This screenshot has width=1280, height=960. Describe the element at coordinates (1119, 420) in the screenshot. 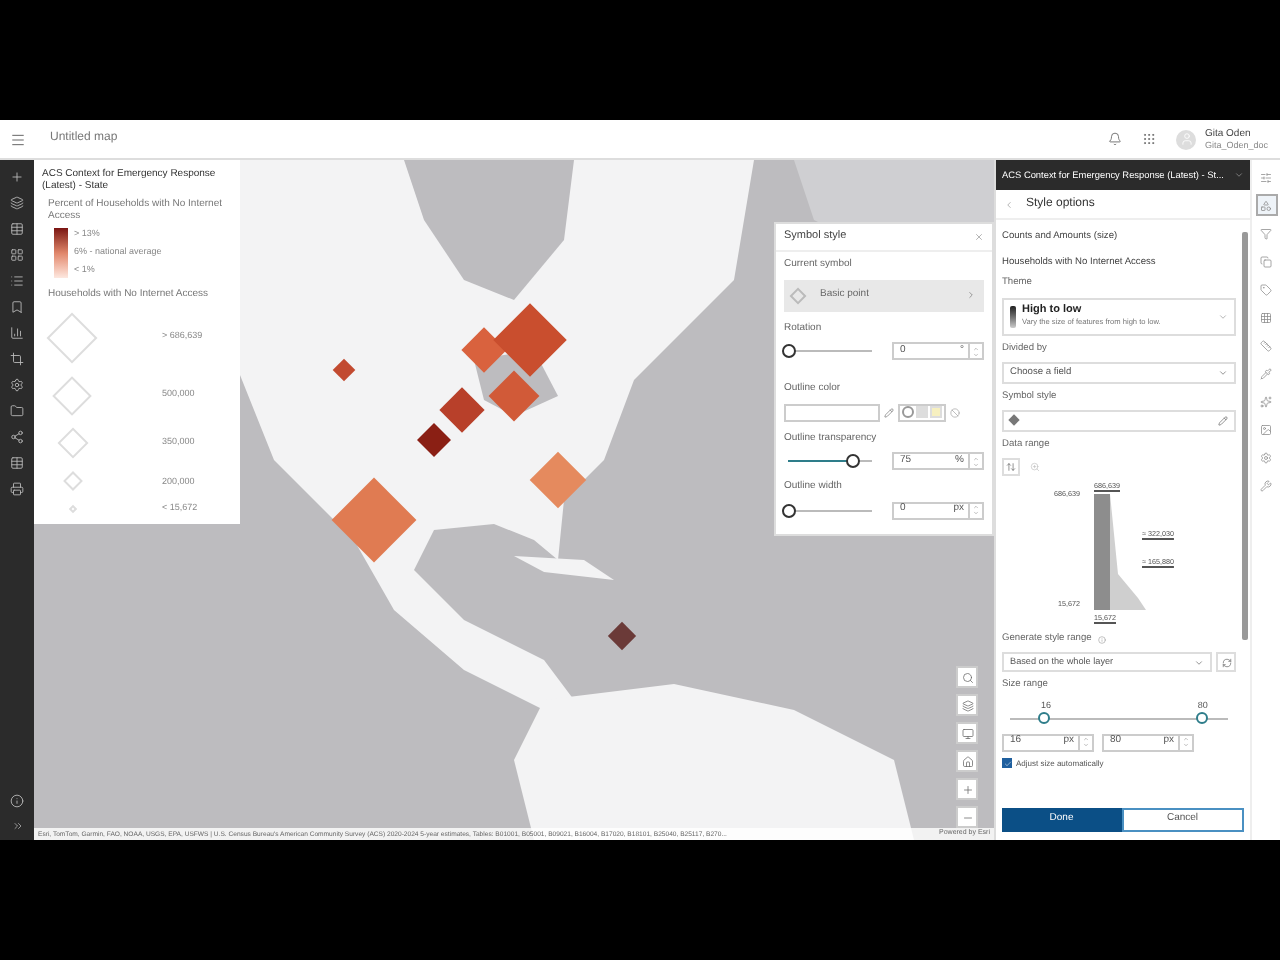

I see `symbol-style-button` at that location.